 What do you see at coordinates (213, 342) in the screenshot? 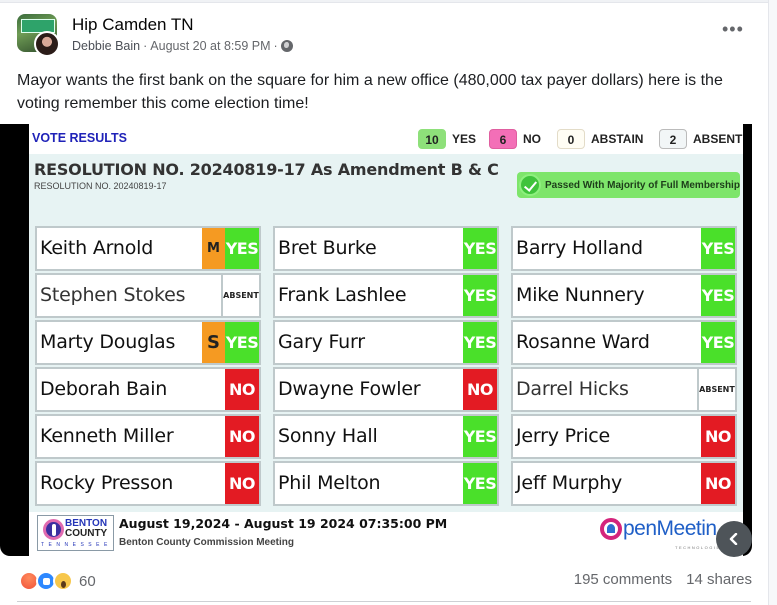
I see `second-badge: S` at bounding box center [213, 342].